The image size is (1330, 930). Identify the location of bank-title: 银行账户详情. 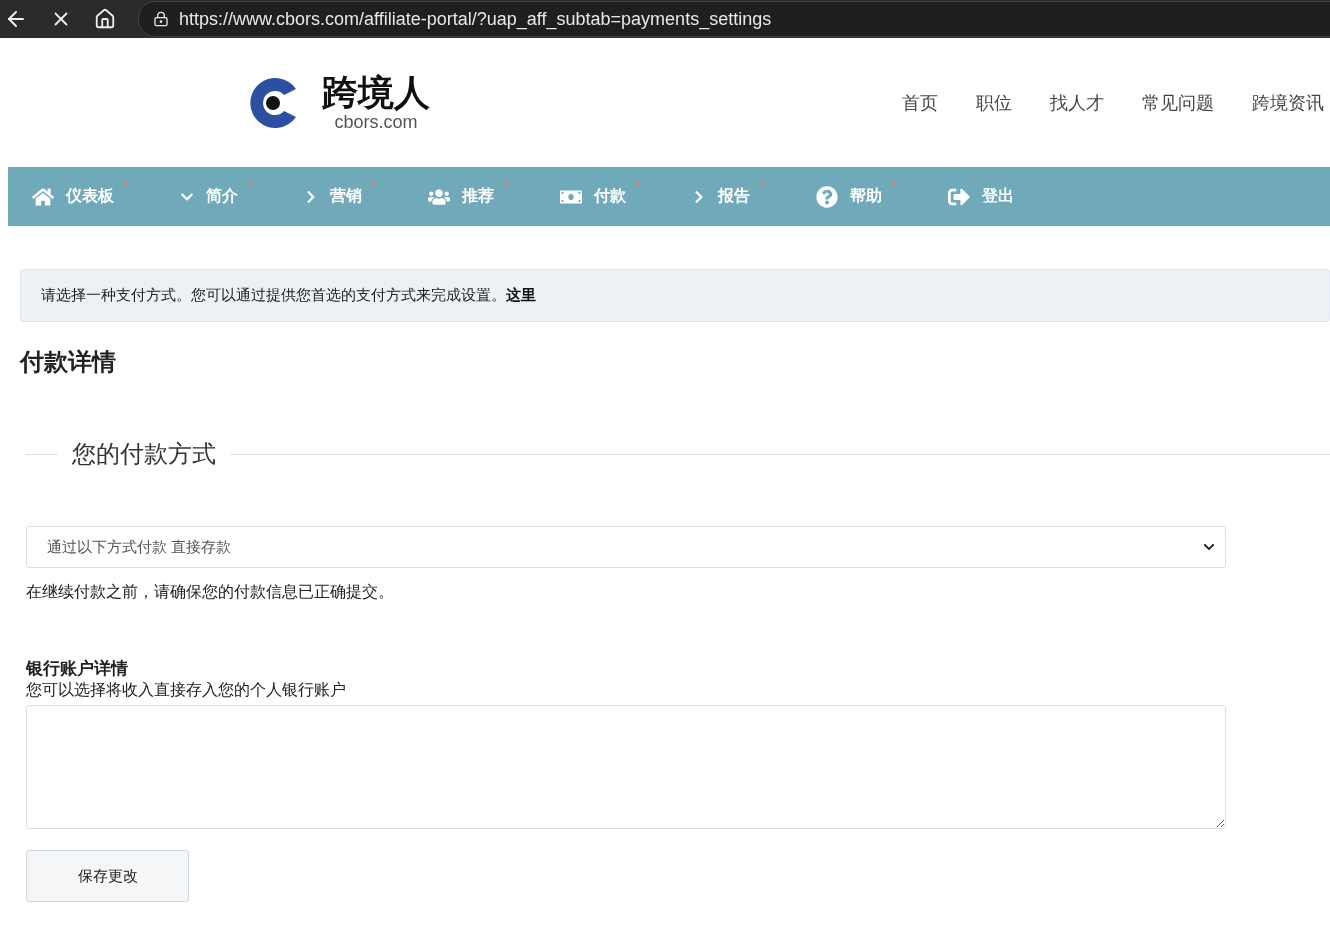
(77, 669).